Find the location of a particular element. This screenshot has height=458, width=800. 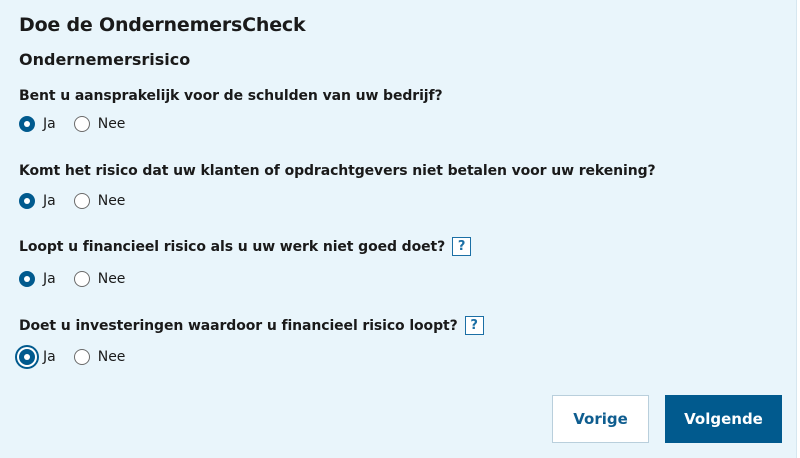

question-1-option-nee: Nee is located at coordinates (99, 124).